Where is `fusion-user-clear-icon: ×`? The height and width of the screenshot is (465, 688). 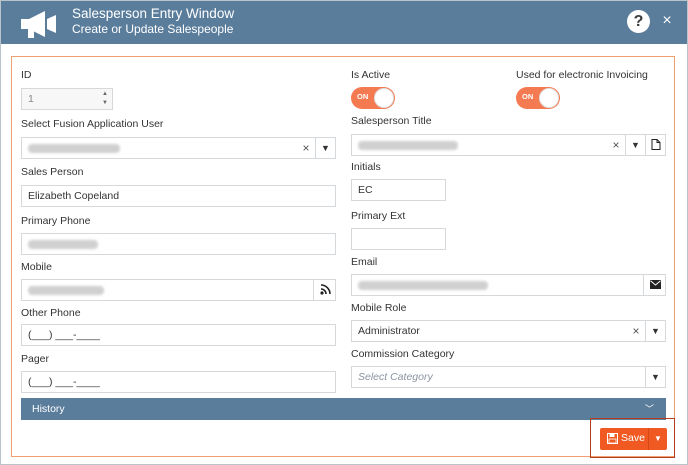 fusion-user-clear-icon: × is located at coordinates (306, 148).